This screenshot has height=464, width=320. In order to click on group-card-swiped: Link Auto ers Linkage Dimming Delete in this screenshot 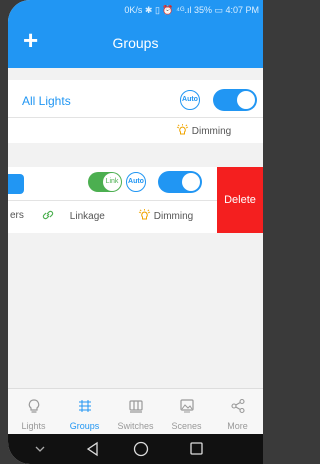, I will do `click(135, 200)`.